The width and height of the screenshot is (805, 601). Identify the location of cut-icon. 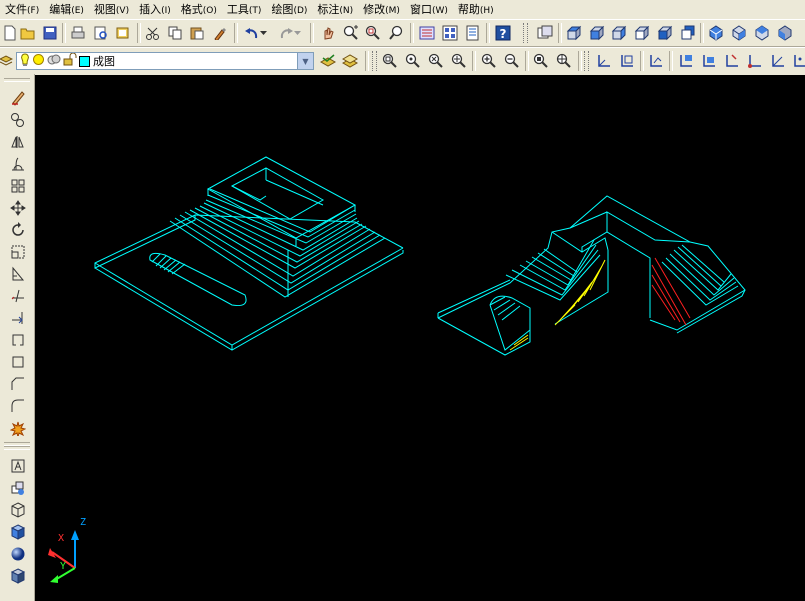
(153, 33).